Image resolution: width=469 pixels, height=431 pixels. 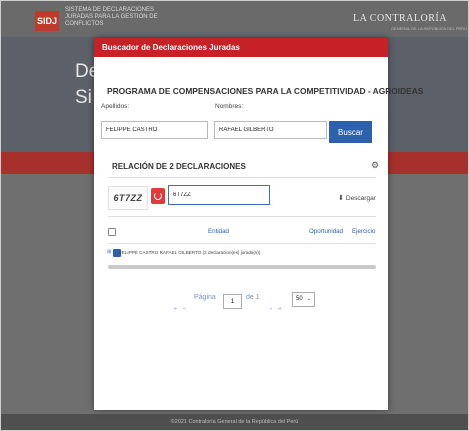 I want to click on gear-icon: ⚙, so click(x=375, y=165).